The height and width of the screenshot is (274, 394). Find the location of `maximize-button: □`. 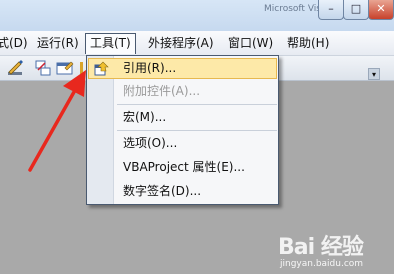

maximize-button: □ is located at coordinates (356, 10).